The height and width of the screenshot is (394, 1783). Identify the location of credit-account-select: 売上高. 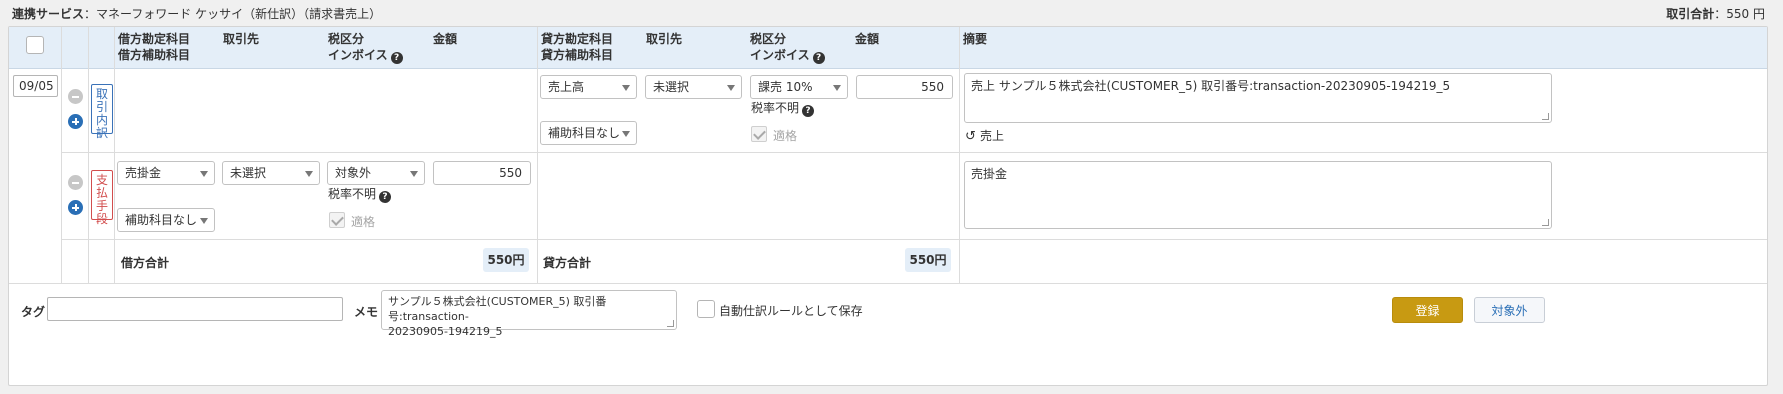
(588, 87).